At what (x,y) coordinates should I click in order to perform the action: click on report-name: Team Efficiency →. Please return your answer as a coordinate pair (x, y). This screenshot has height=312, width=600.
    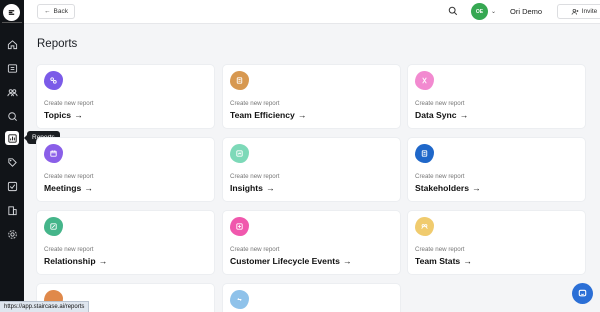
    Looking at the image, I should click on (268, 115).